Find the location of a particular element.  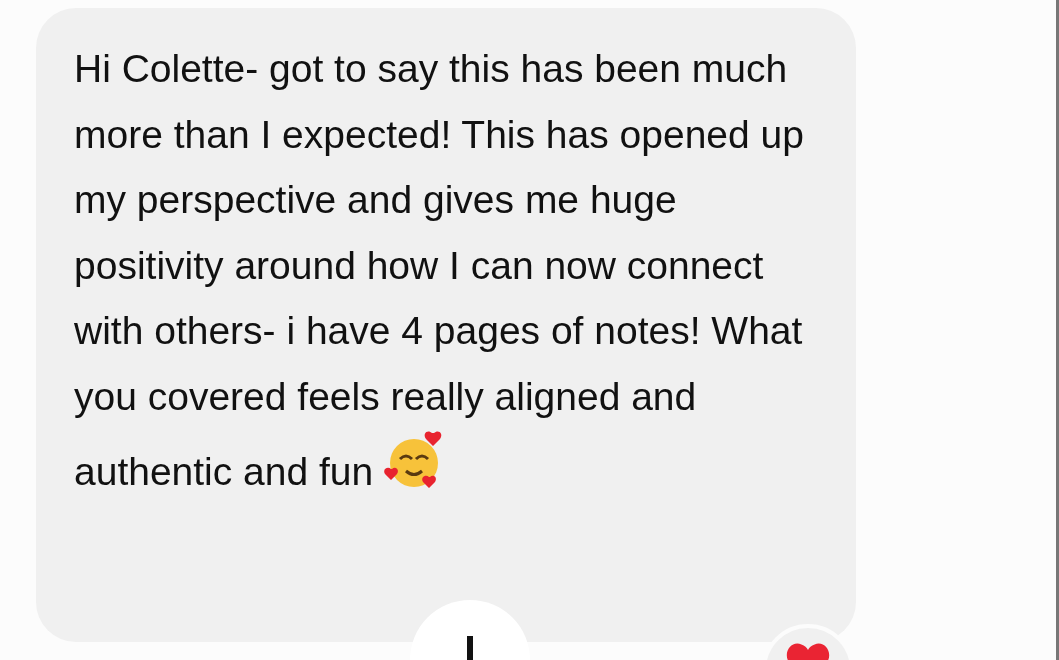

bar-icon is located at coordinates (470, 648).